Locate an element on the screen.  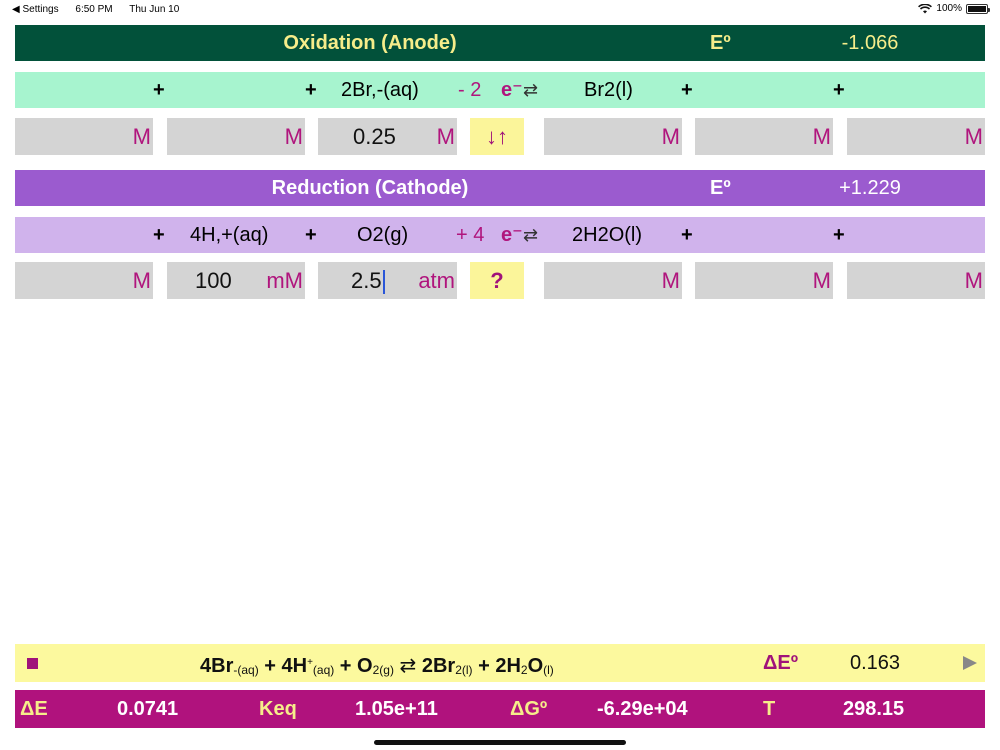
delta-e0-label: ΔEº is located at coordinates (781, 663).